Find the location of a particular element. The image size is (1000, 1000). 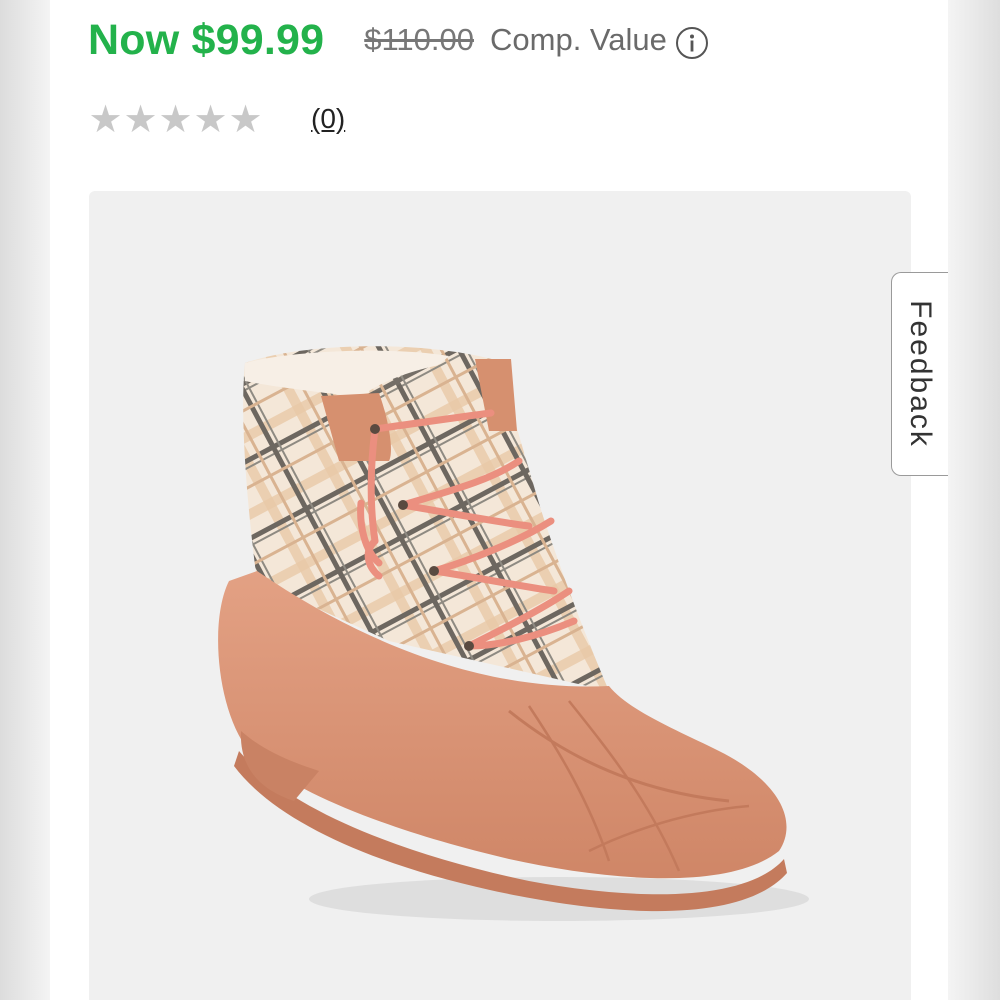

info-icon is located at coordinates (692, 43).